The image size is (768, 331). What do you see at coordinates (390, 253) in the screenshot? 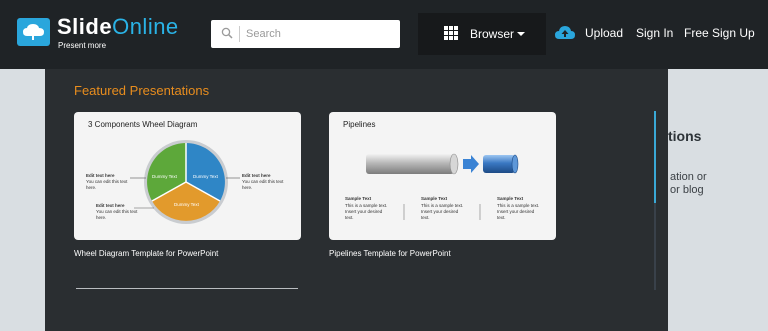
I see `presentation-title-link: Pipelines Template for PowerPoint` at bounding box center [390, 253].